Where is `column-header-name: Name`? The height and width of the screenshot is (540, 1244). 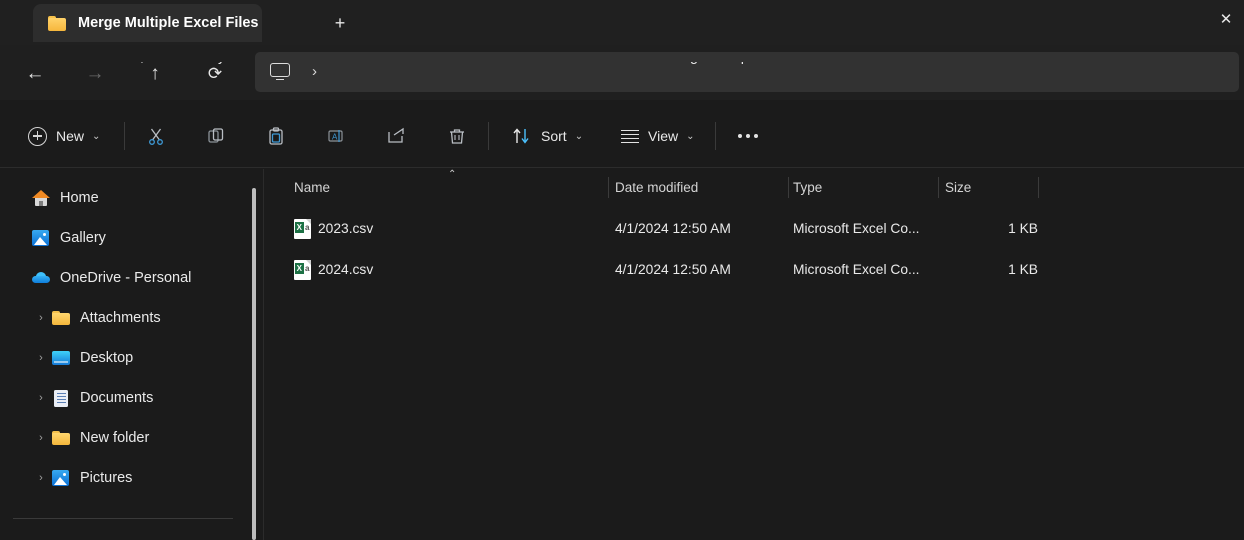 column-header-name: Name is located at coordinates (312, 187).